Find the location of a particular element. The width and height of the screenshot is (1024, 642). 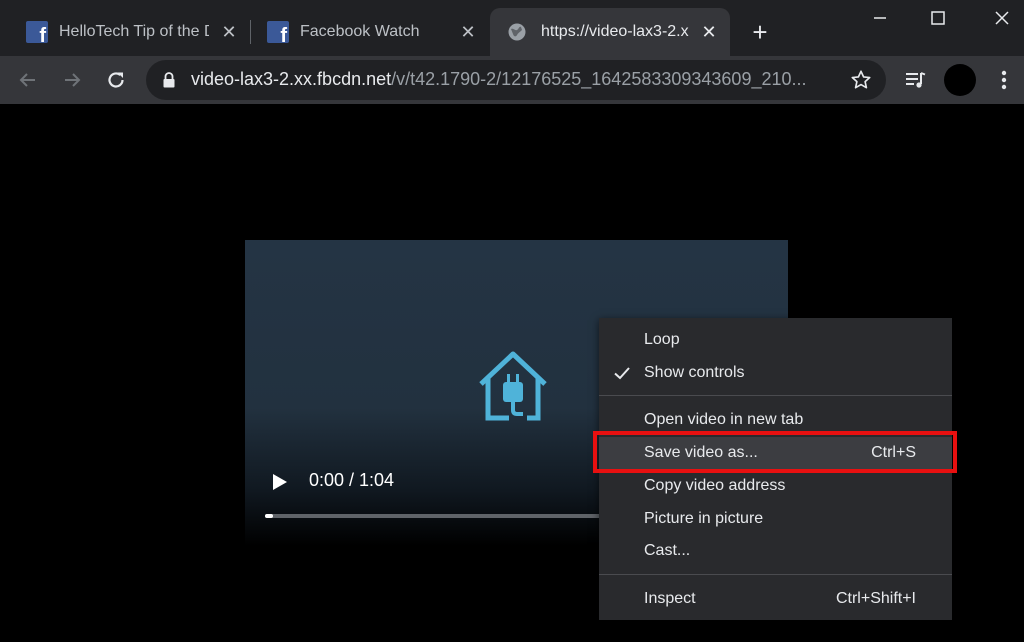

play-icon is located at coordinates (279, 482).